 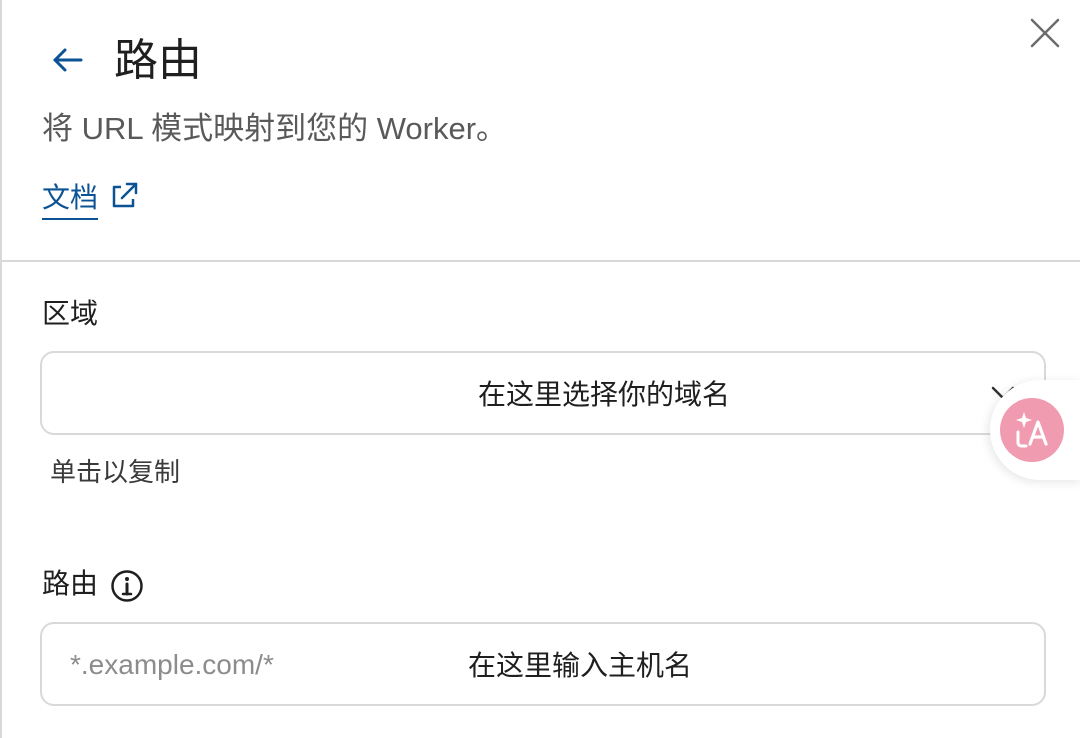 I want to click on zone-select: 在这里选择你的域名, so click(x=543, y=393).